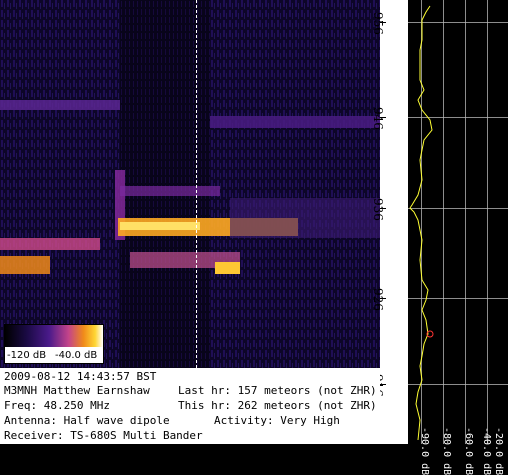 The width and height of the screenshot is (508, 475). What do you see at coordinates (76, 355) in the screenshot?
I see `legend-max-label: -40.0 dB` at bounding box center [76, 355].